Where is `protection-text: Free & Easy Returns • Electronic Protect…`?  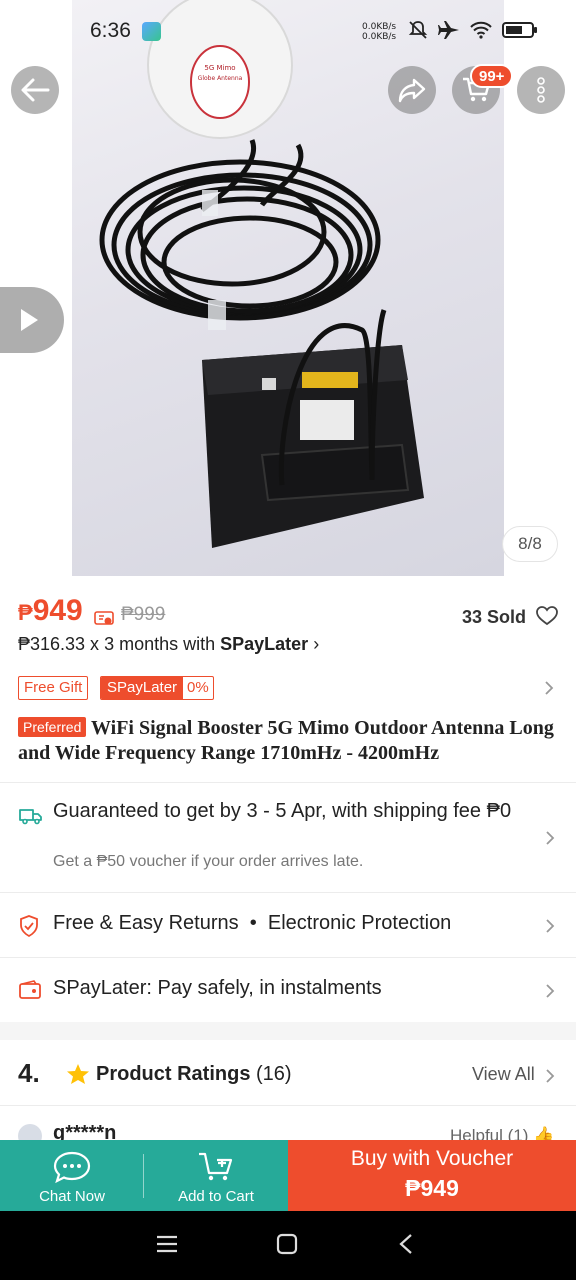 protection-text: Free & Easy Returns • Electronic Protect… is located at coordinates (252, 923).